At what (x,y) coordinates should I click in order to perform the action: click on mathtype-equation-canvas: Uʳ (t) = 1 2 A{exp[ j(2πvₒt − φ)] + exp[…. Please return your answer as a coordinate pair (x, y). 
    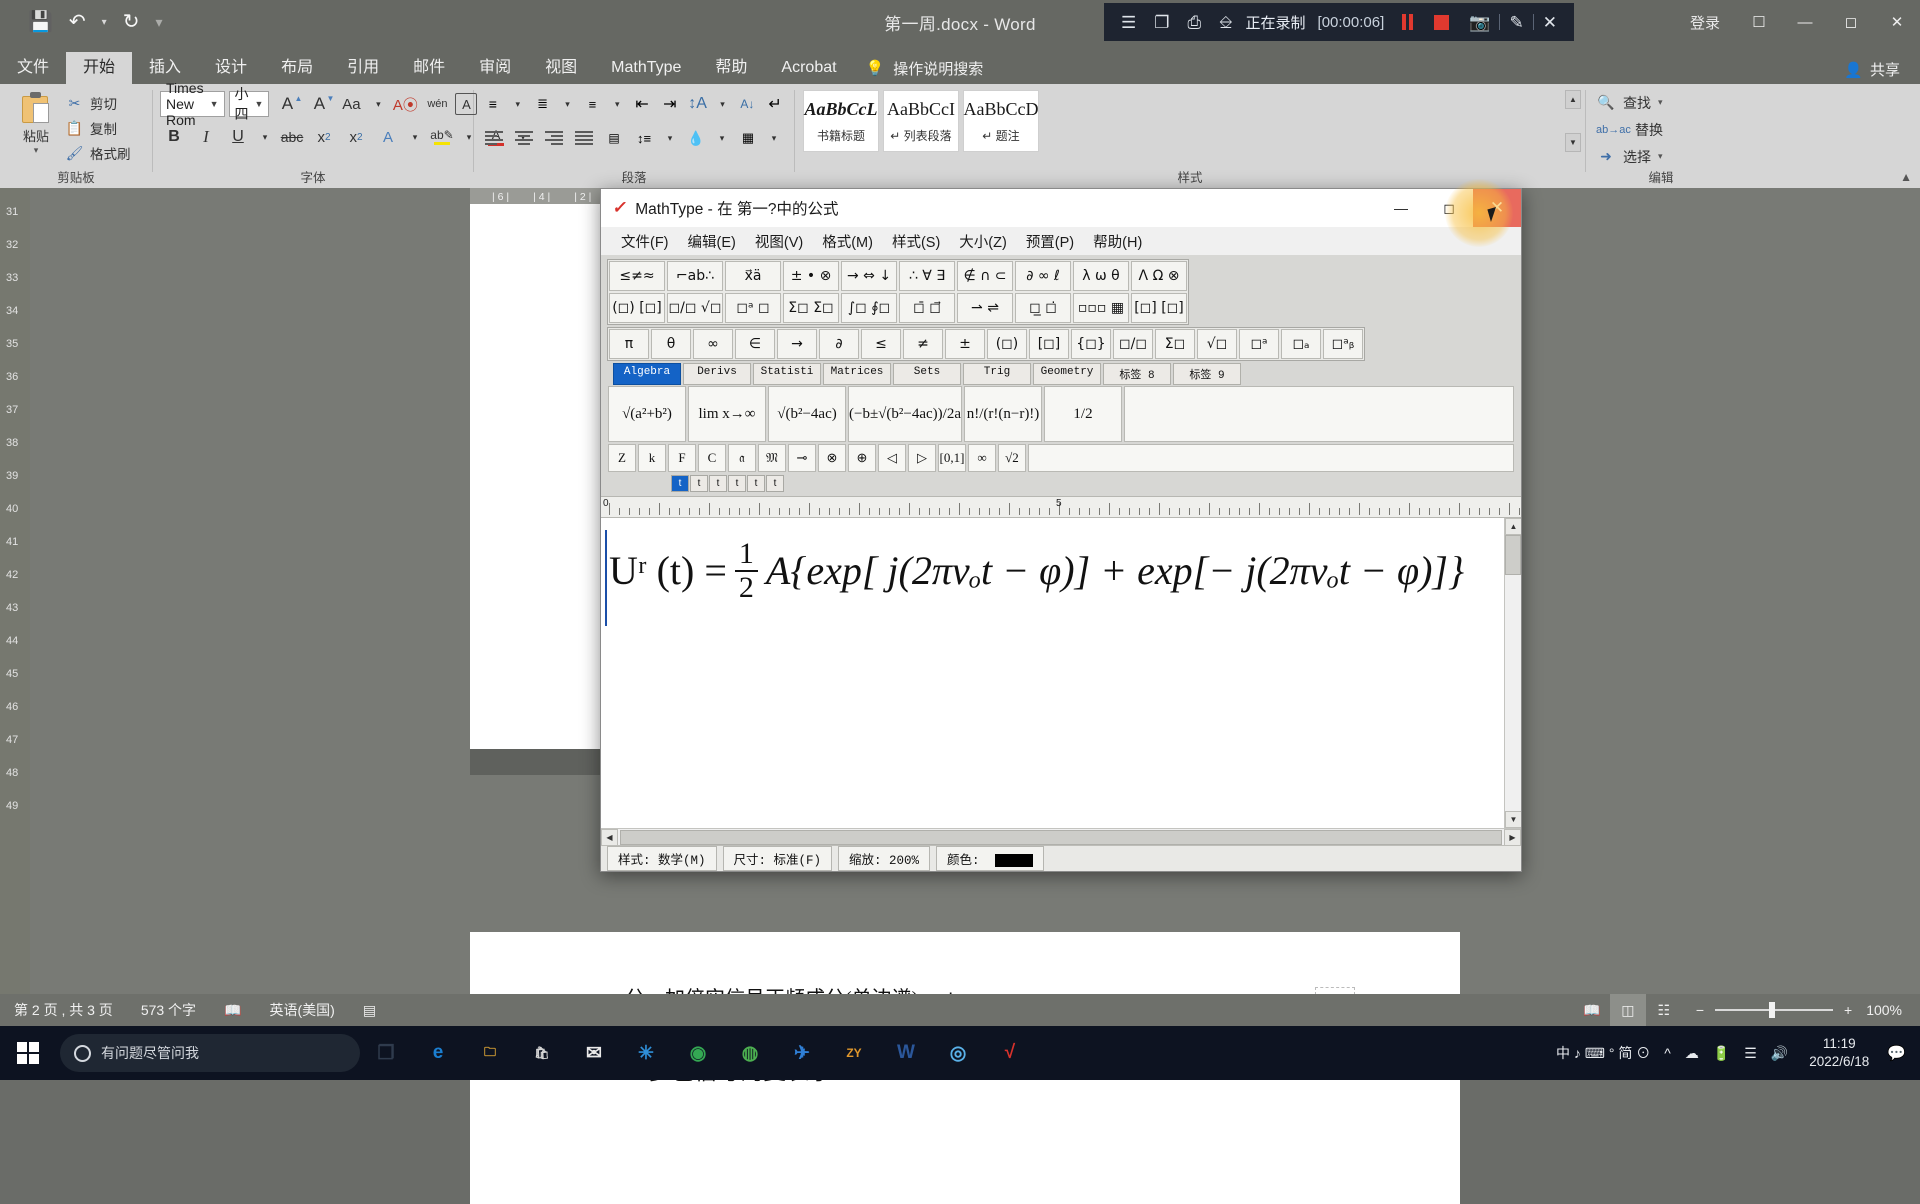
    Looking at the image, I should click on (1061, 673).